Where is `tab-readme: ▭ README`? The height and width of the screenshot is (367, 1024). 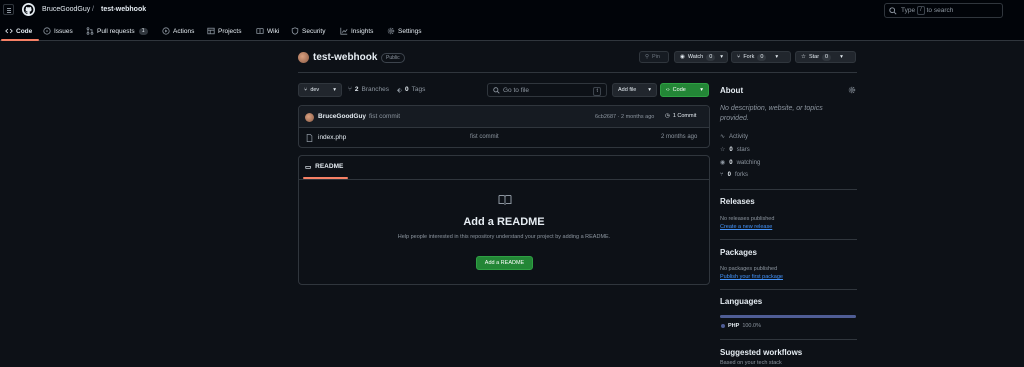 tab-readme: ▭ README is located at coordinates (324, 167).